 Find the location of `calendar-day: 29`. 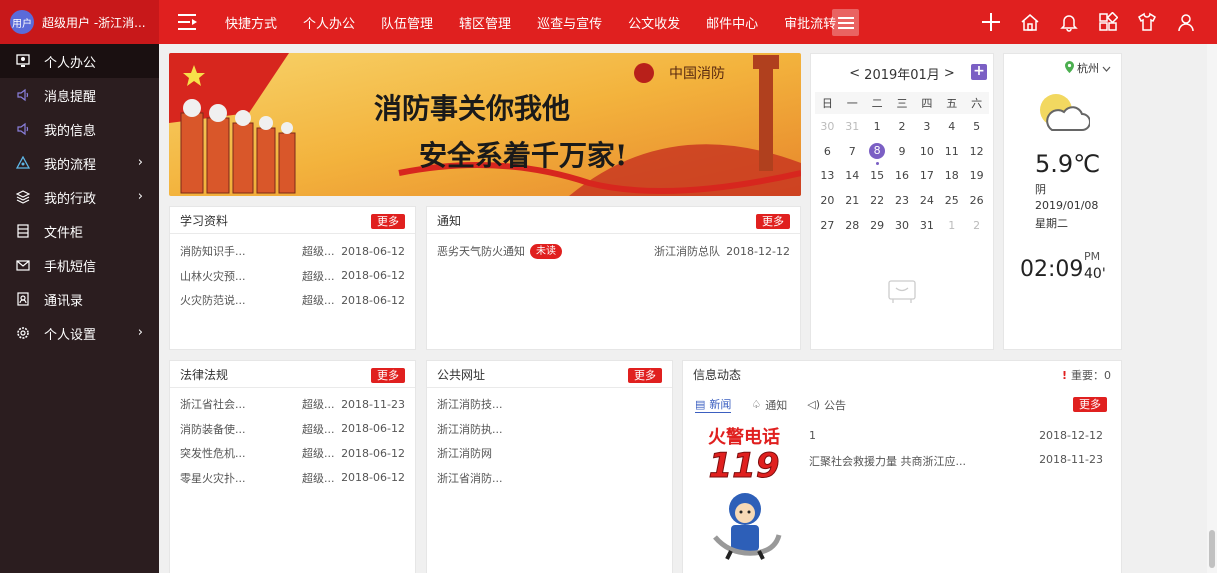

calendar-day: 29 is located at coordinates (877, 225).